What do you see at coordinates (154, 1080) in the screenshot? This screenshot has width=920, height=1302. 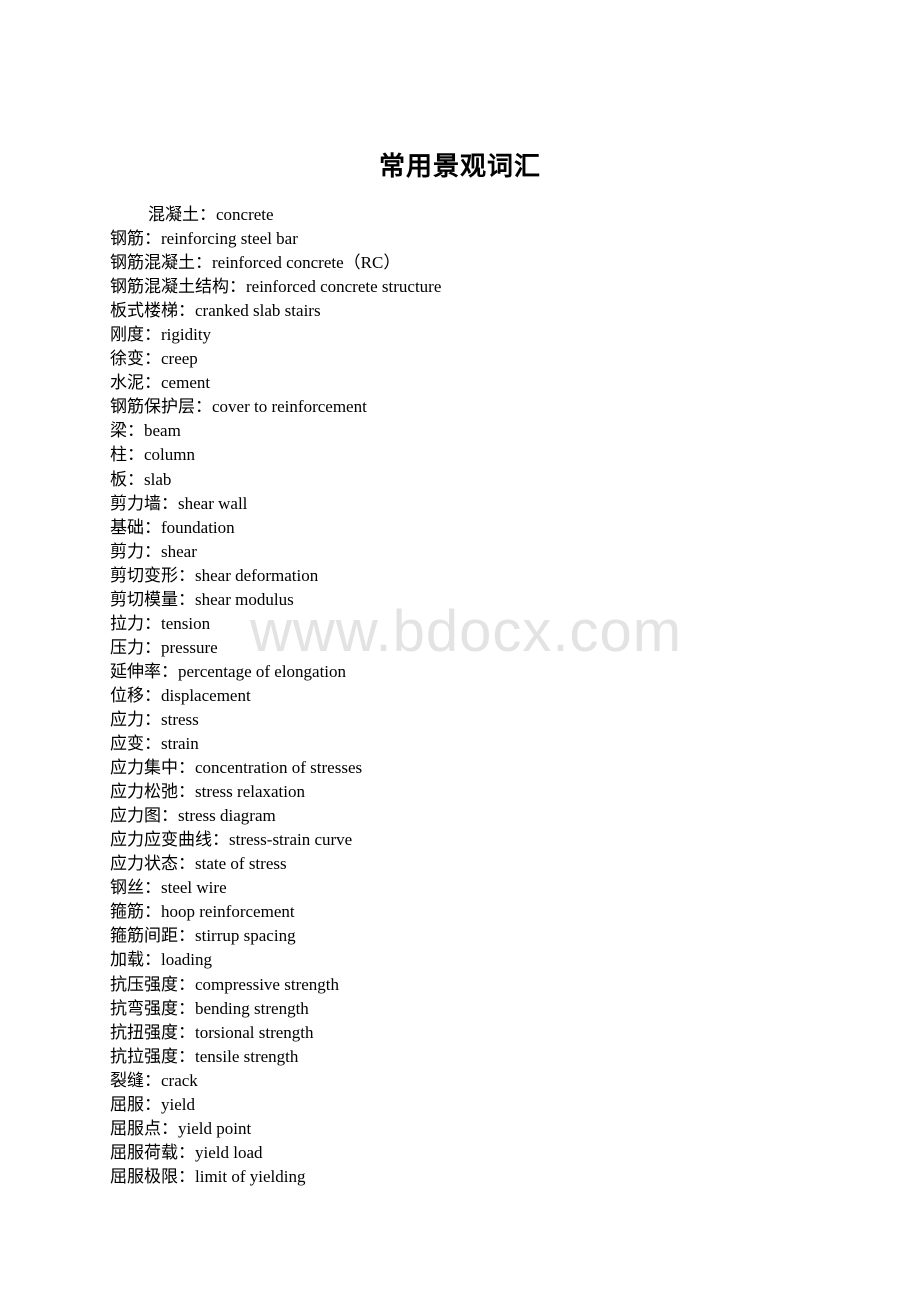 I see `glossary-entry: 裂缝：crack` at bounding box center [154, 1080].